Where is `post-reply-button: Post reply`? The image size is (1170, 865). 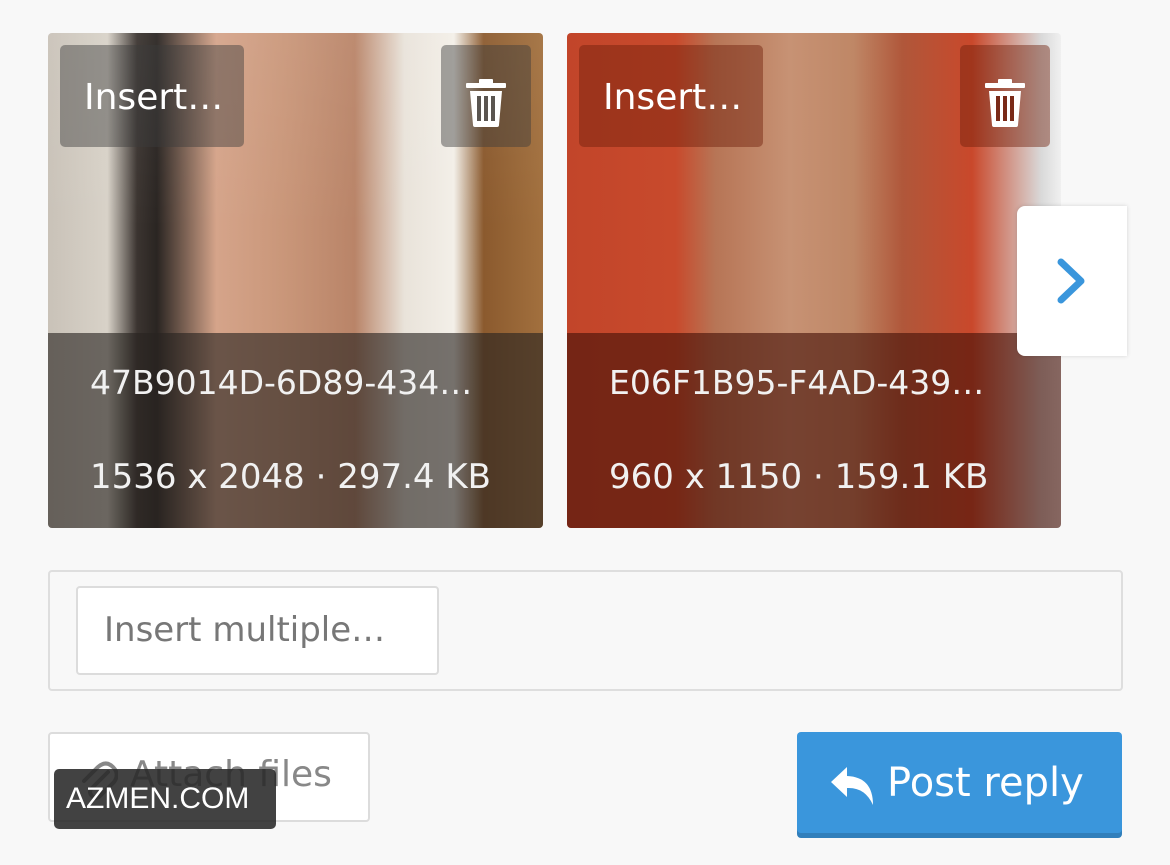
post-reply-button: Post reply is located at coordinates (959, 785).